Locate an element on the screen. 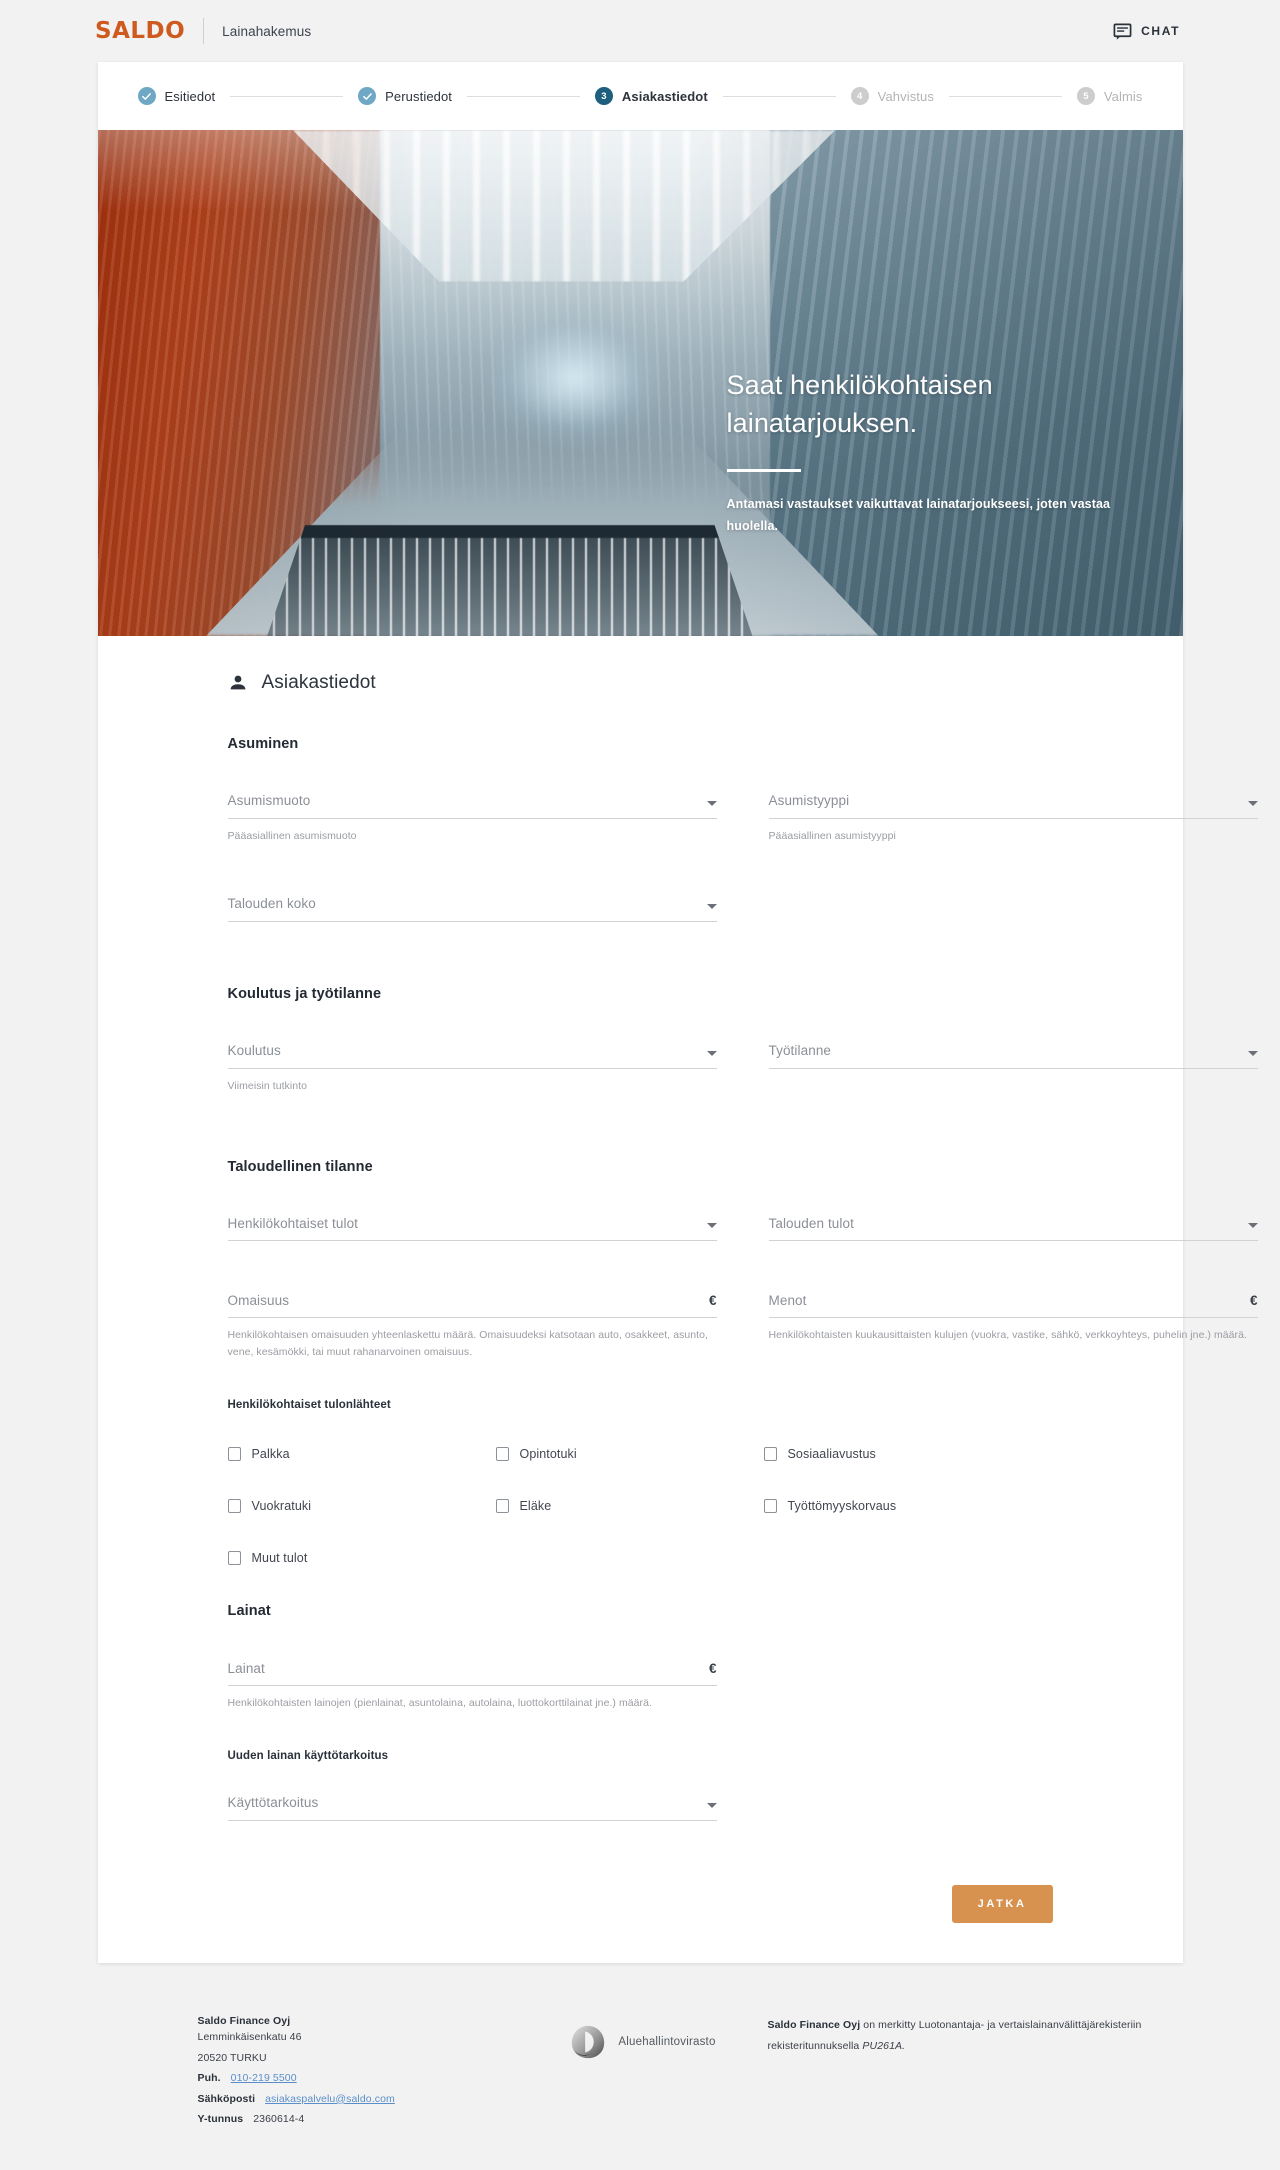 Image resolution: width=1280 pixels, height=2170 pixels. avi-name: Aluehallintovirasto is located at coordinates (667, 2042).